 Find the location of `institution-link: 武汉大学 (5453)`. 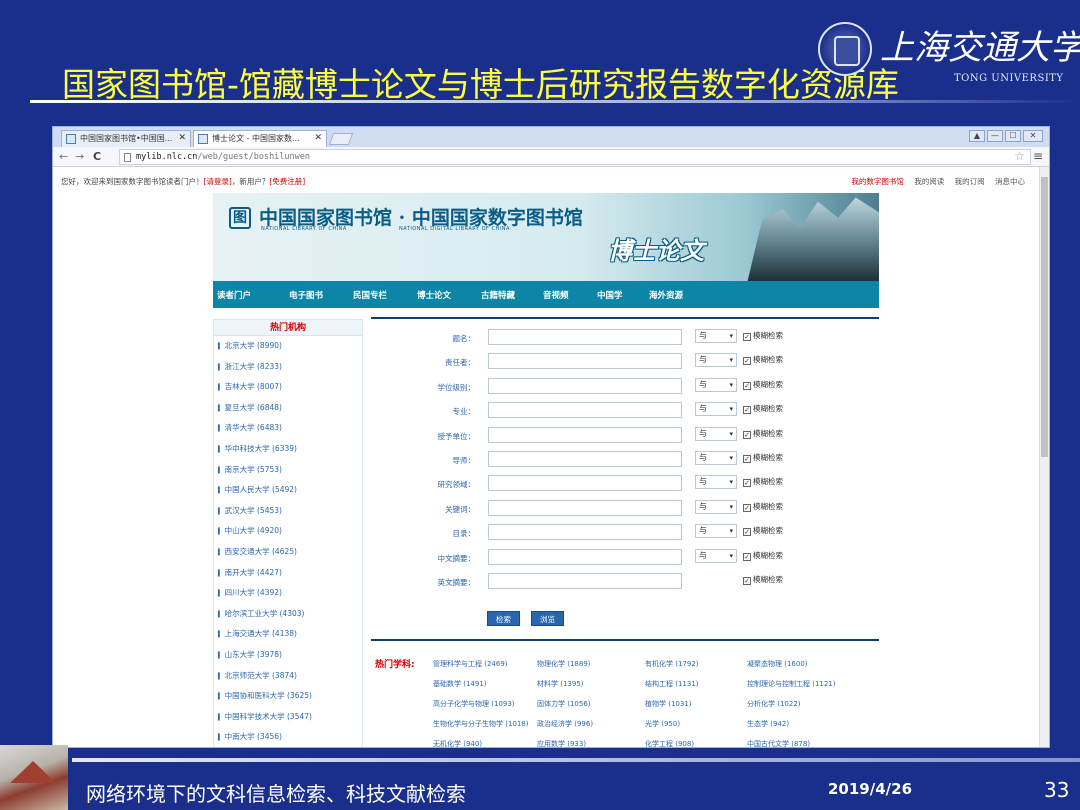

institution-link: 武汉大学 (5453) is located at coordinates (288, 511).